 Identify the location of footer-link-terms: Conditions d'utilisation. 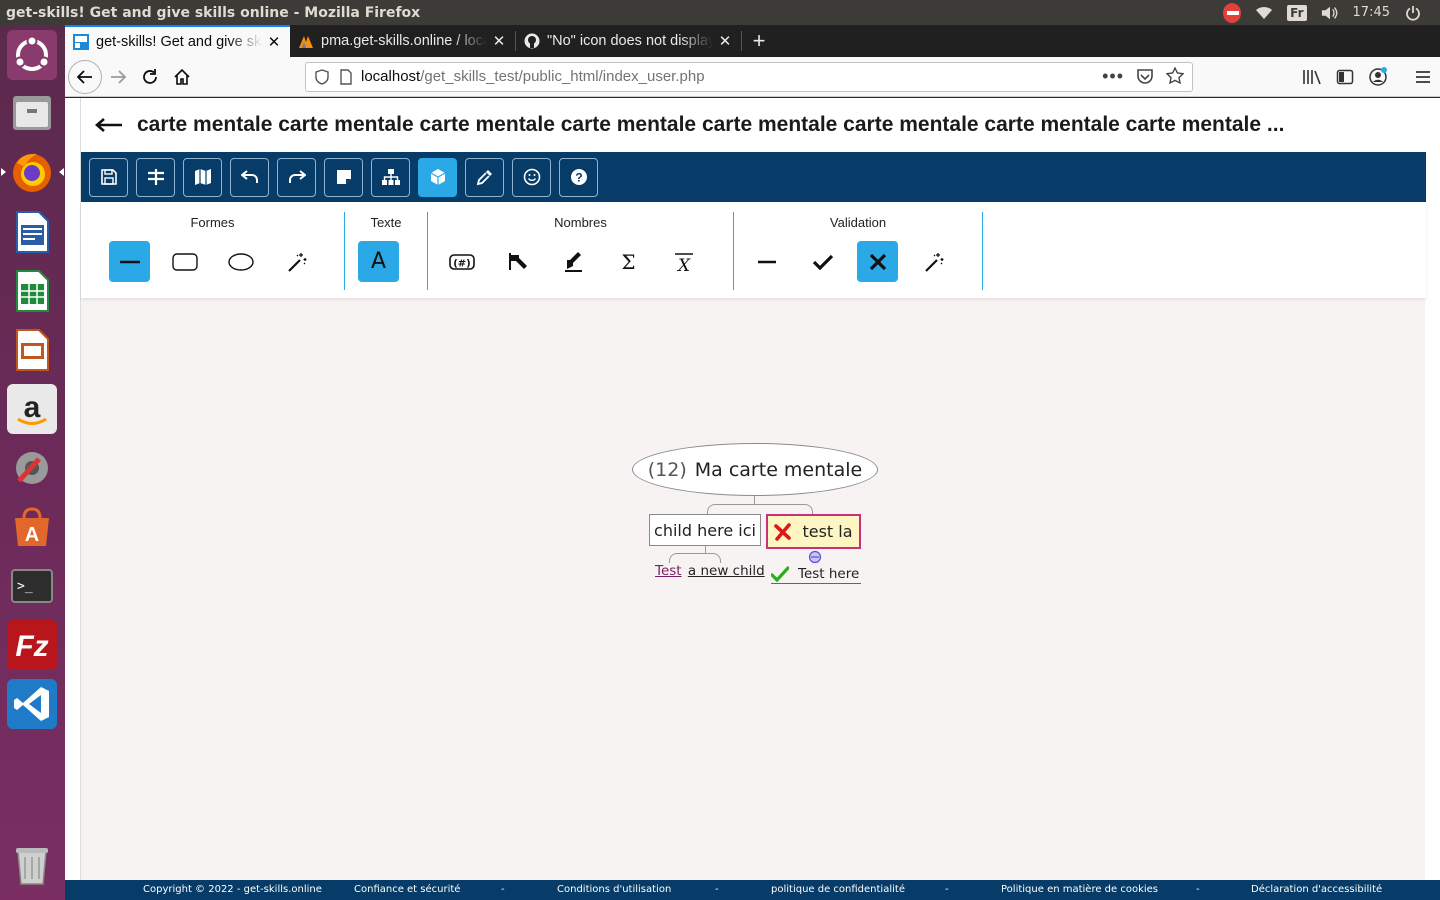
(614, 889).